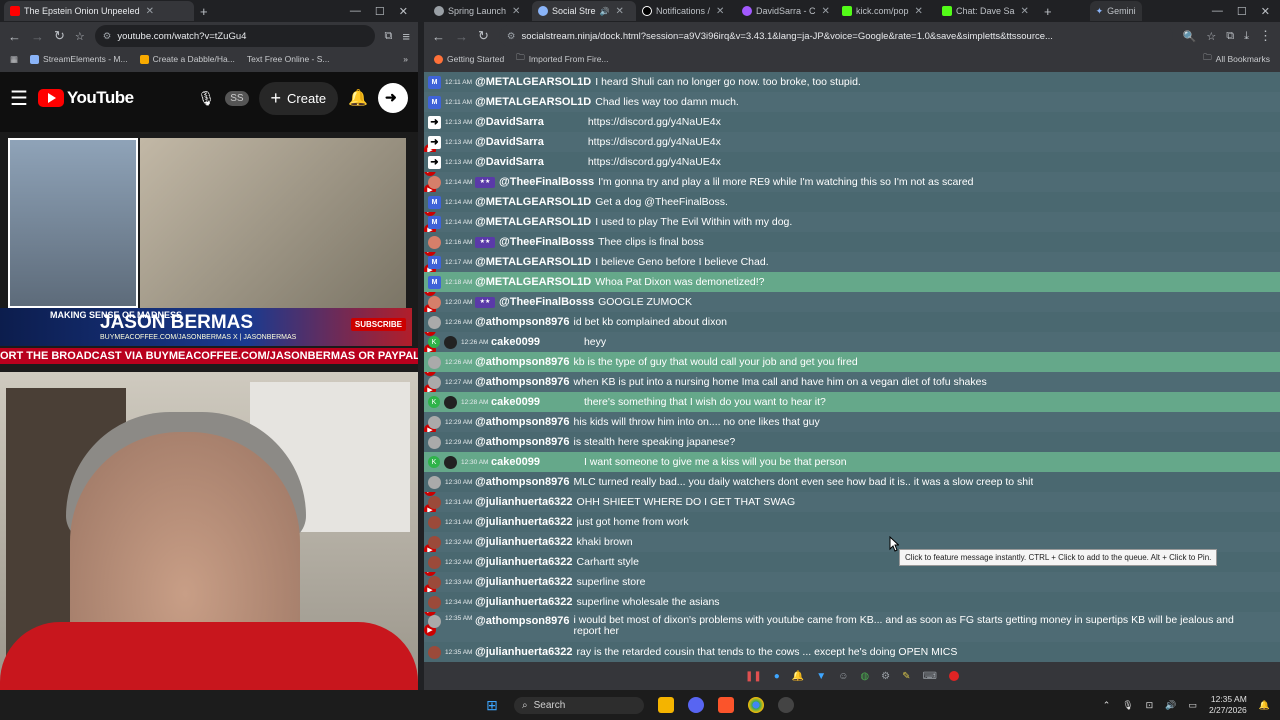 The height and width of the screenshot is (720, 1280). What do you see at coordinates (777, 676) in the screenshot?
I see `chat-bubble-icon: ●` at bounding box center [777, 676].